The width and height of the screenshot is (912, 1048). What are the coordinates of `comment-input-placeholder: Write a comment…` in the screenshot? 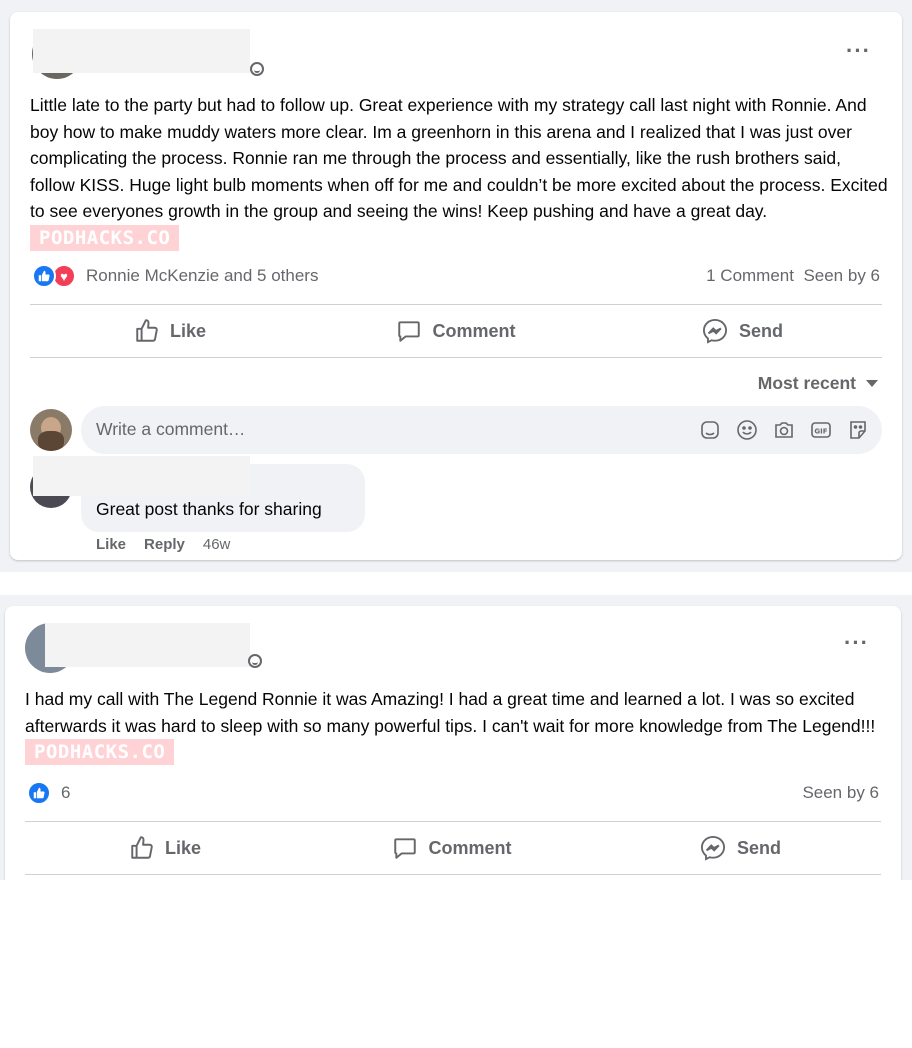 It's located at (171, 429).